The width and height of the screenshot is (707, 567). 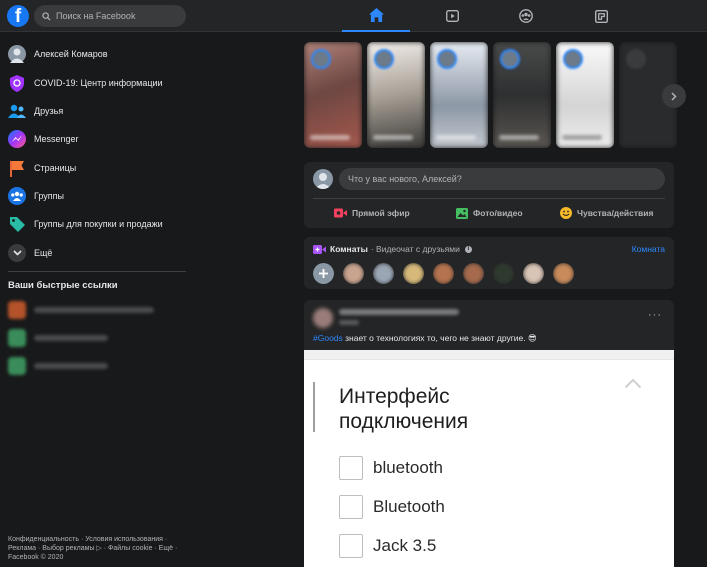 What do you see at coordinates (633, 383) in the screenshot?
I see `chevron-up-icon` at bounding box center [633, 383].